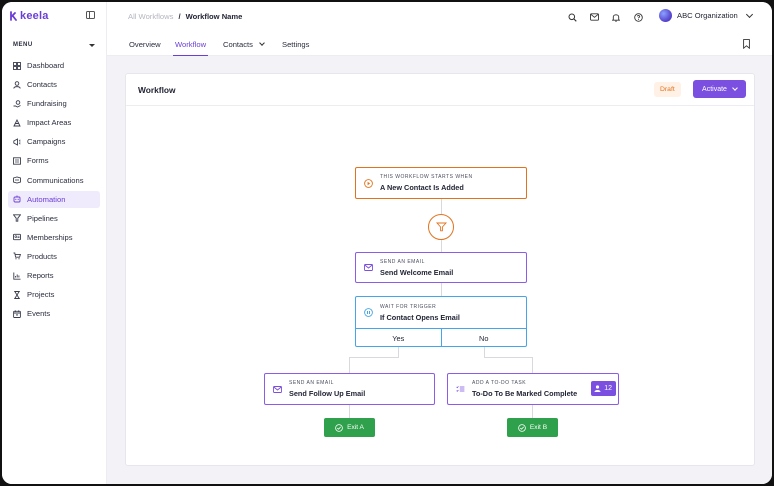 This screenshot has height=486, width=774. What do you see at coordinates (54, 313) in the screenshot?
I see `sidebar-item-events: Events` at bounding box center [54, 313].